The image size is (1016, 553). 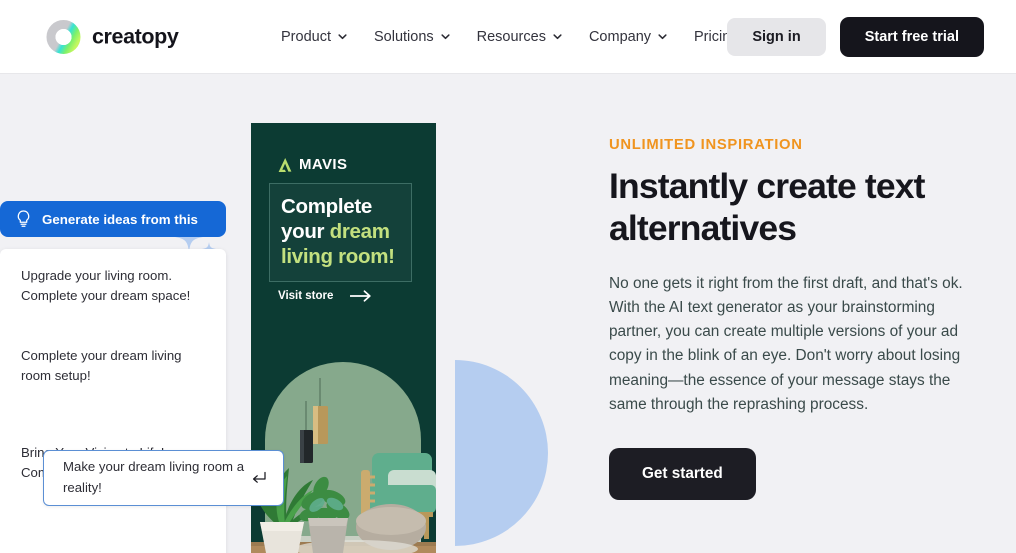 I want to click on suggestion-item-highlighted: Make your dream living room a reality!, so click(x=163, y=478).